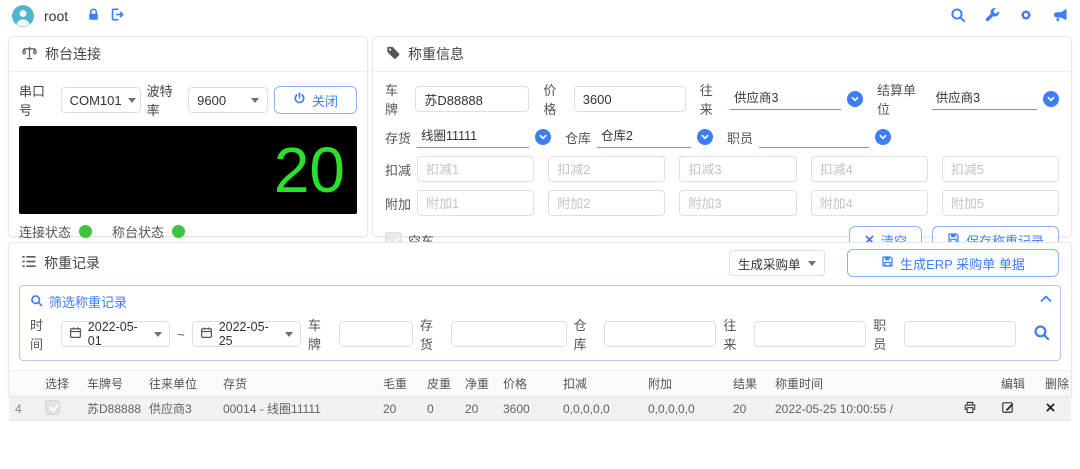 Image resolution: width=1080 pixels, height=469 pixels. What do you see at coordinates (112, 334) in the screenshot?
I see `date-from-value: 2022-05-01` at bounding box center [112, 334].